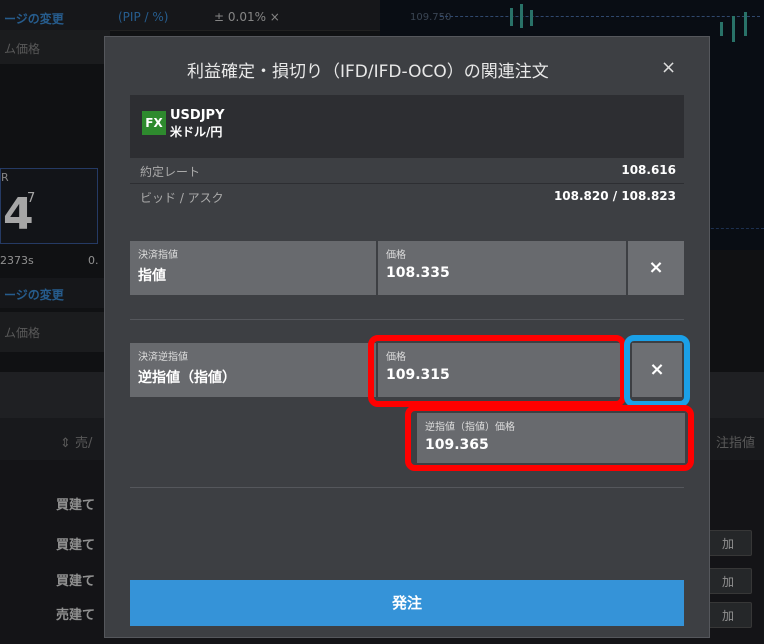 The width and height of the screenshot is (764, 644). What do you see at coordinates (253, 370) in the screenshot?
I see `stop-order-type: 決済逆指値 逆指値（指値）` at bounding box center [253, 370].